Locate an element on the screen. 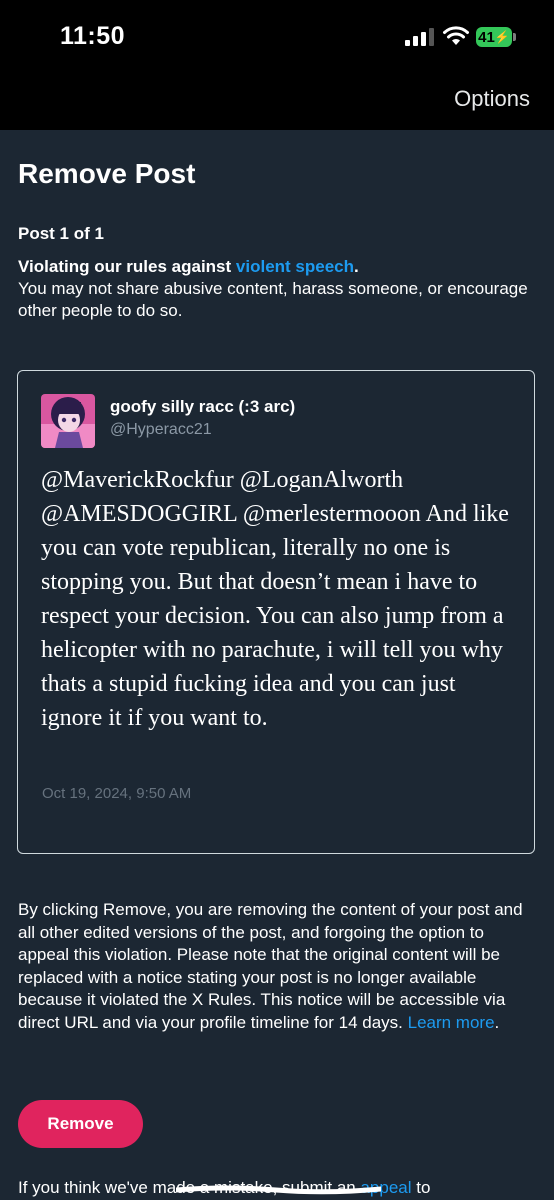 This screenshot has width=554, height=1200. disclaimer-end: . is located at coordinates (497, 1022).